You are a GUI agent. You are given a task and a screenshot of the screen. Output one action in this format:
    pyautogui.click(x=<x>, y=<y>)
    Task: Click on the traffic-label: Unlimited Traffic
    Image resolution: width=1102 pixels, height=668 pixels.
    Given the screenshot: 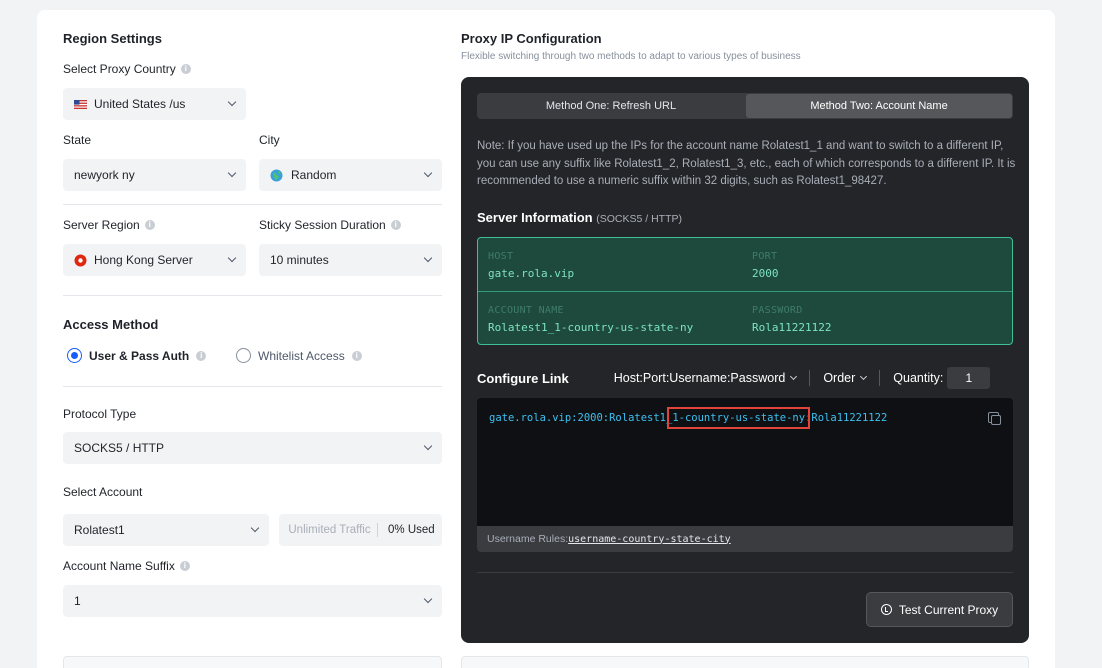 What is the action you would take?
    pyautogui.click(x=329, y=530)
    